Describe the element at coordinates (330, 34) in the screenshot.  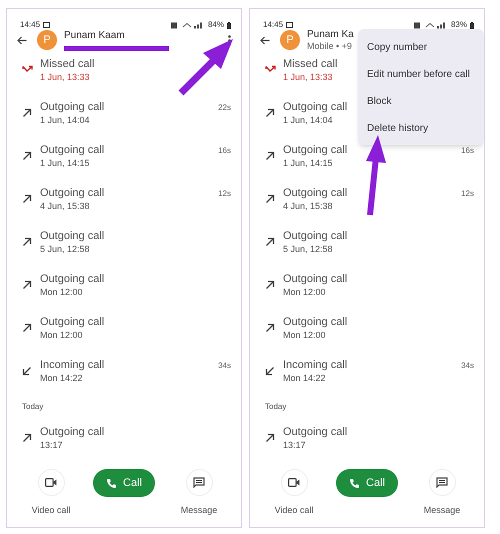
I see `contact-name: Punam Ka` at that location.